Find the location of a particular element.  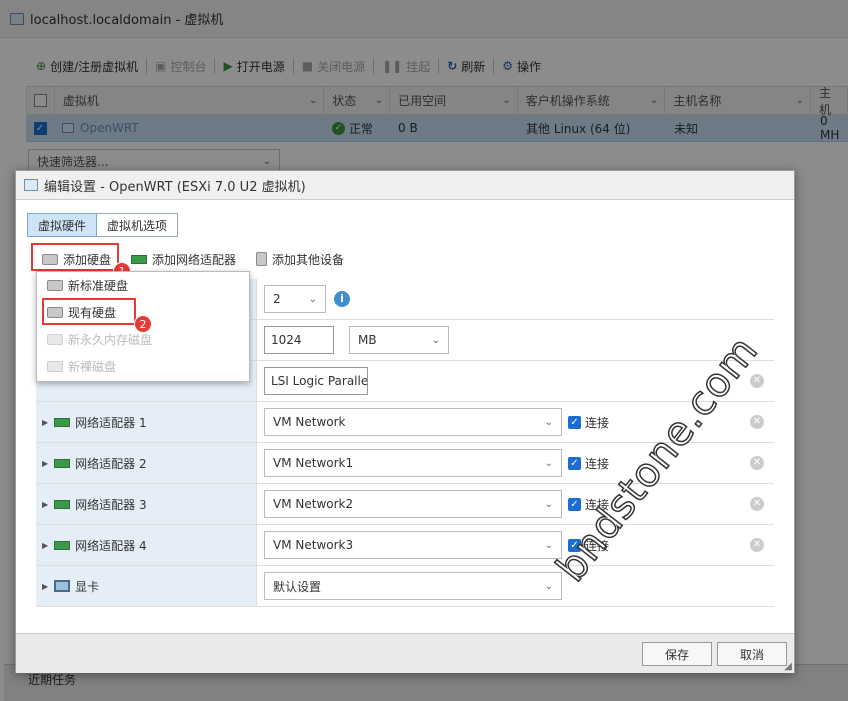

display-row: ▶ 显卡 默认设置 ⌄ is located at coordinates (405, 586).